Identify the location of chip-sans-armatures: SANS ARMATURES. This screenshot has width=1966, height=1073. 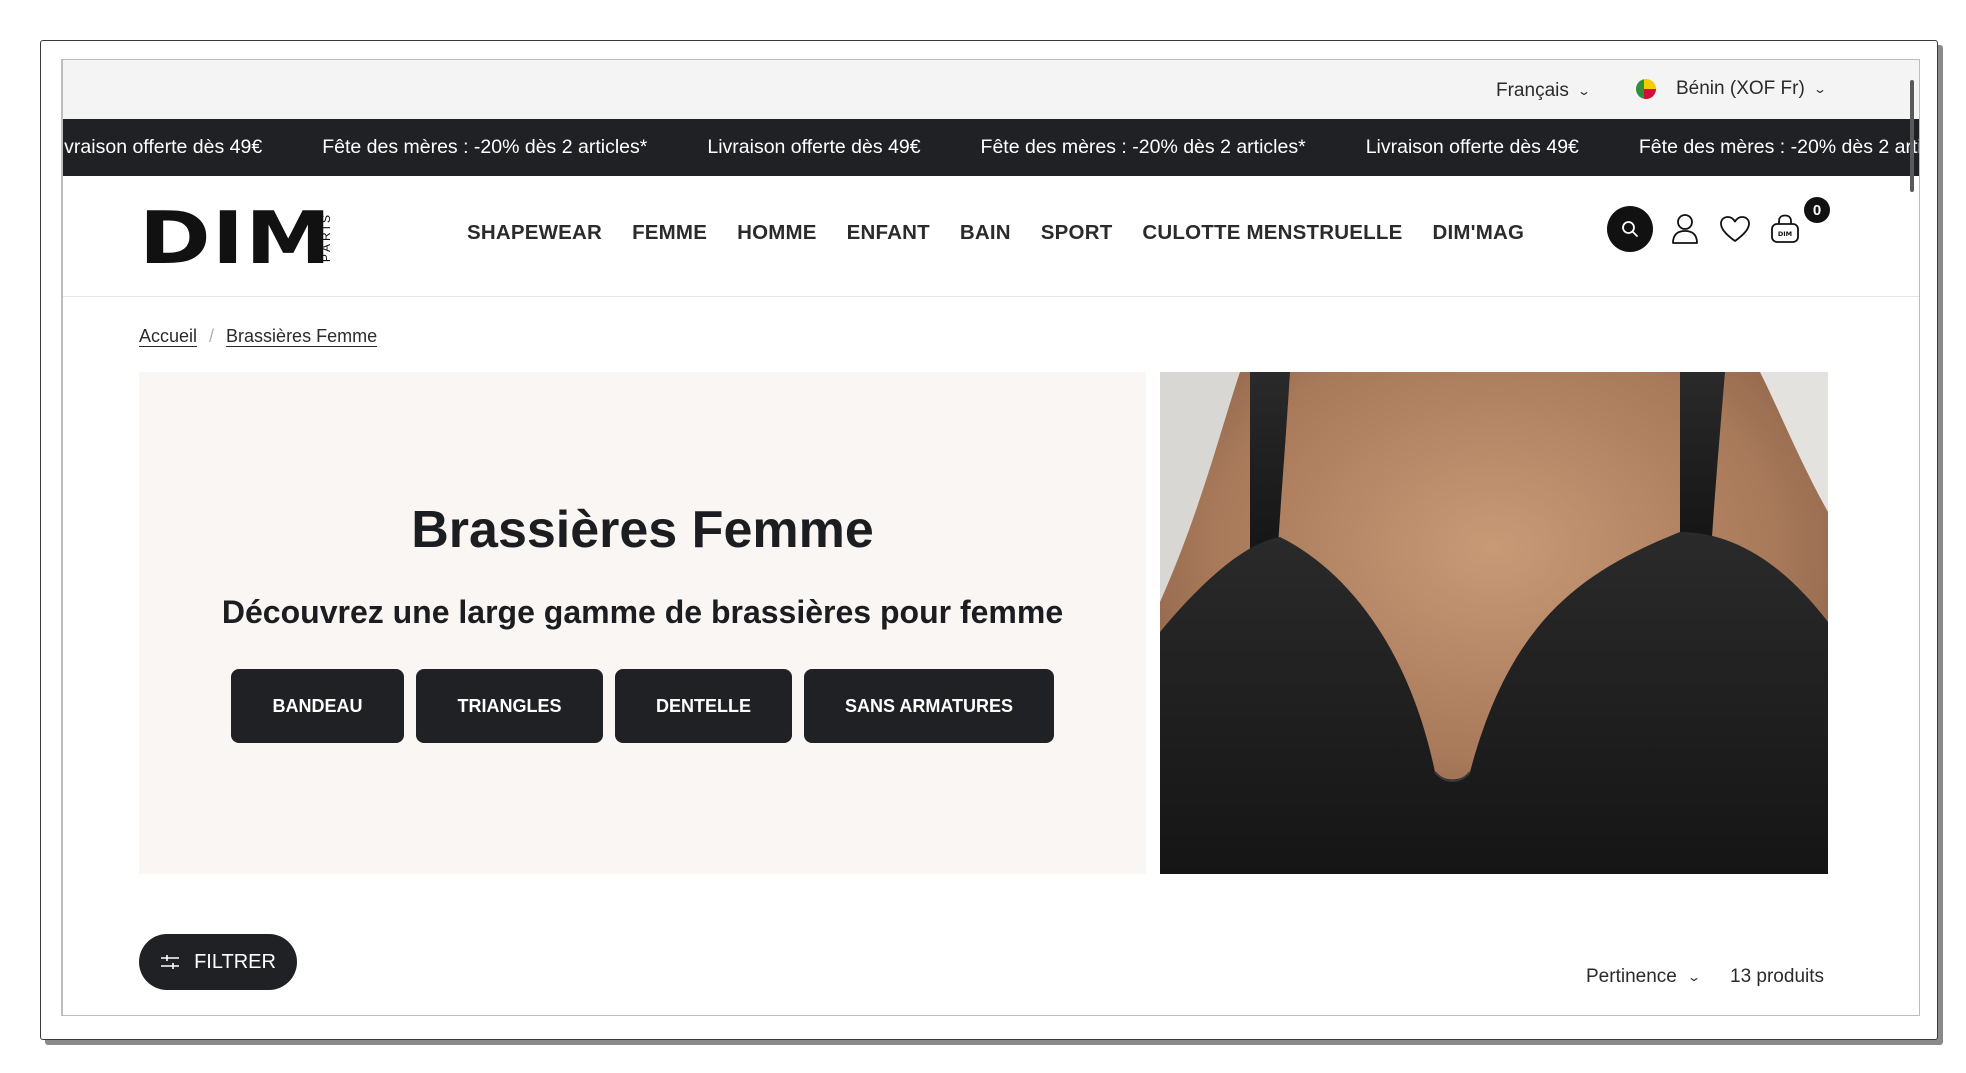
(929, 706).